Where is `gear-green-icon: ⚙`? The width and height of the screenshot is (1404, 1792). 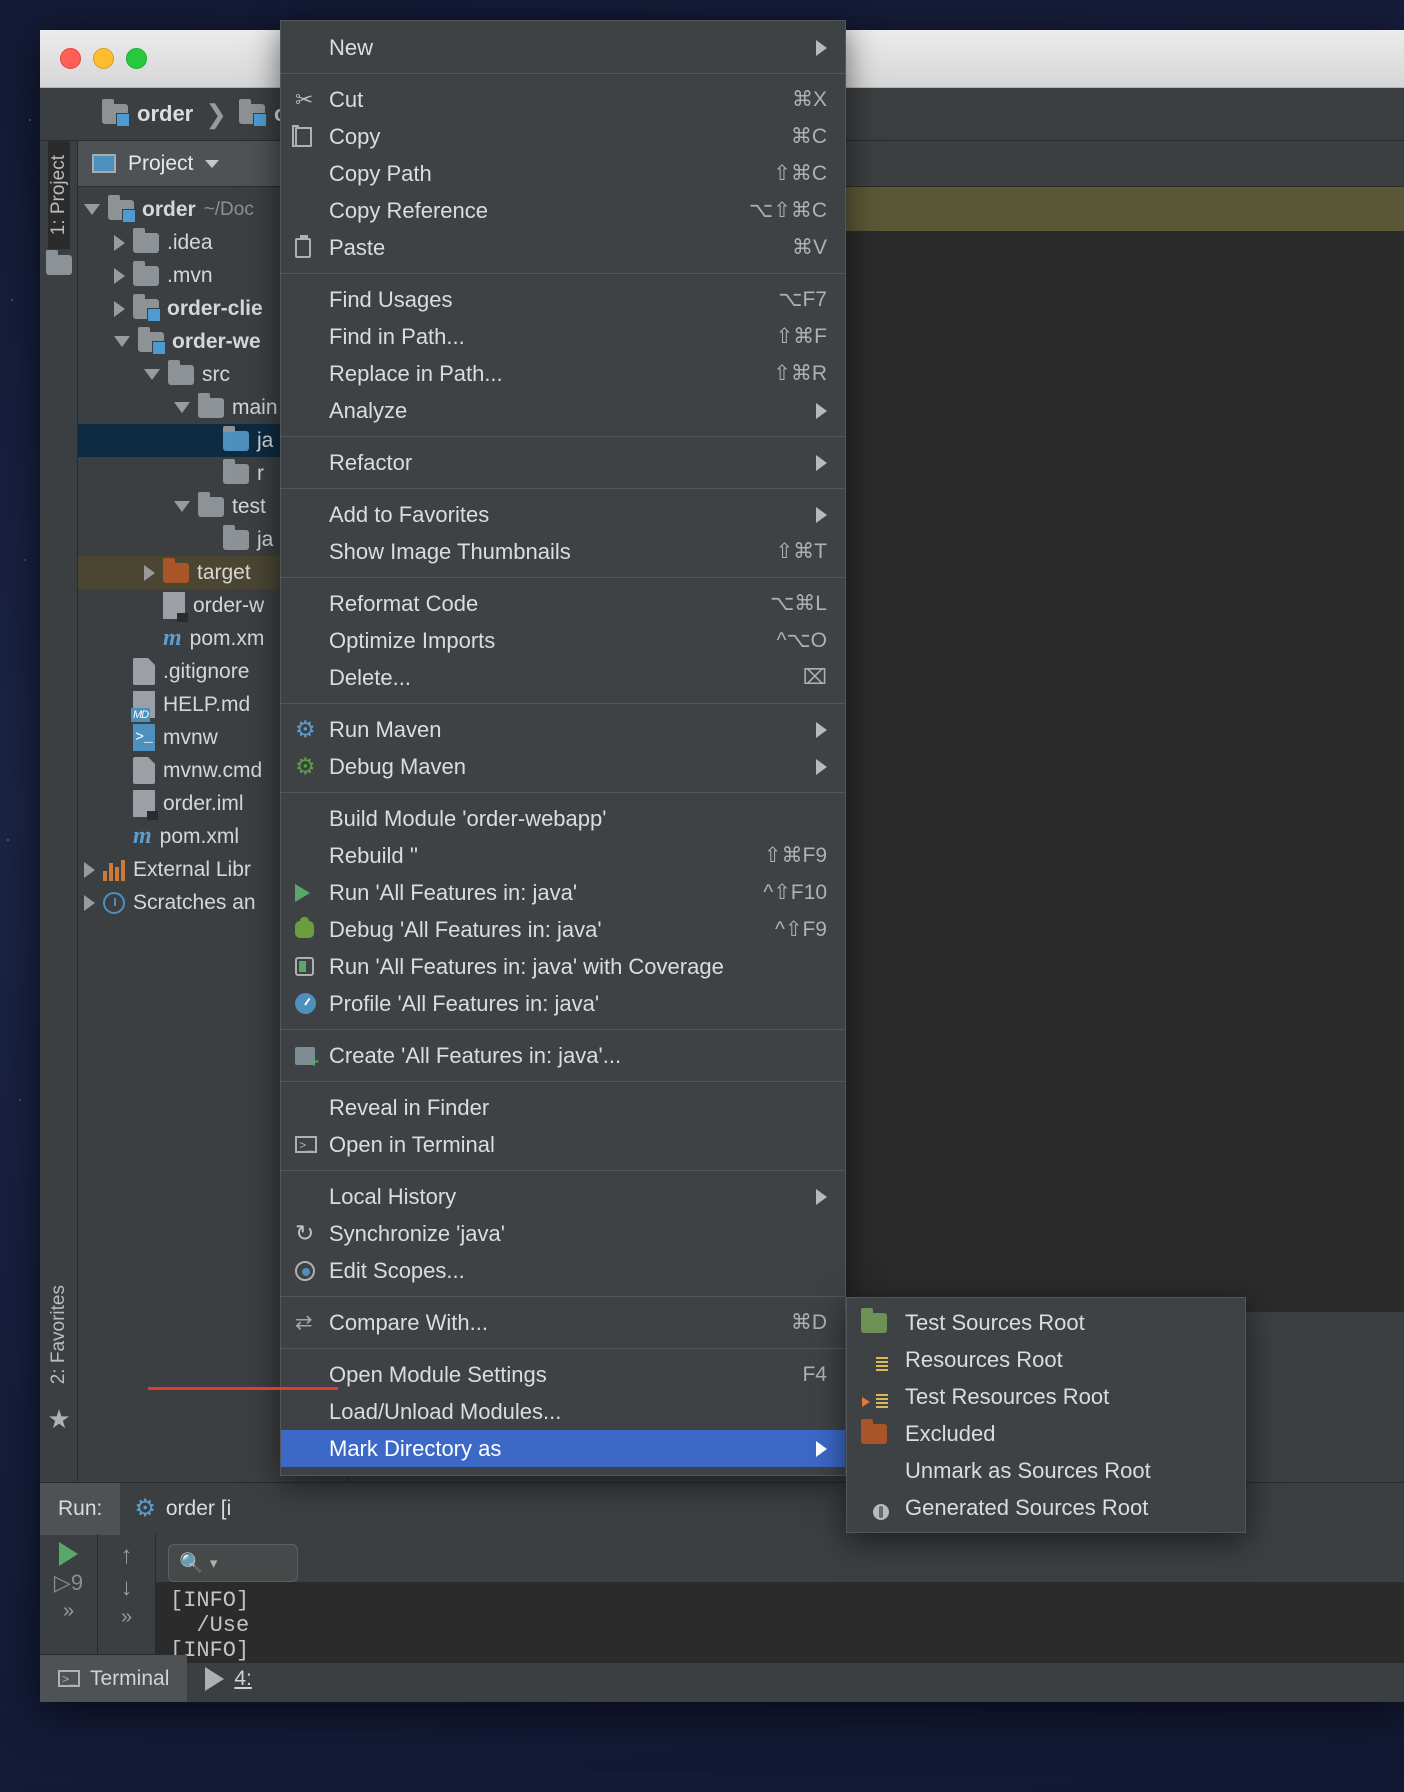 gear-green-icon: ⚙ is located at coordinates (305, 766).